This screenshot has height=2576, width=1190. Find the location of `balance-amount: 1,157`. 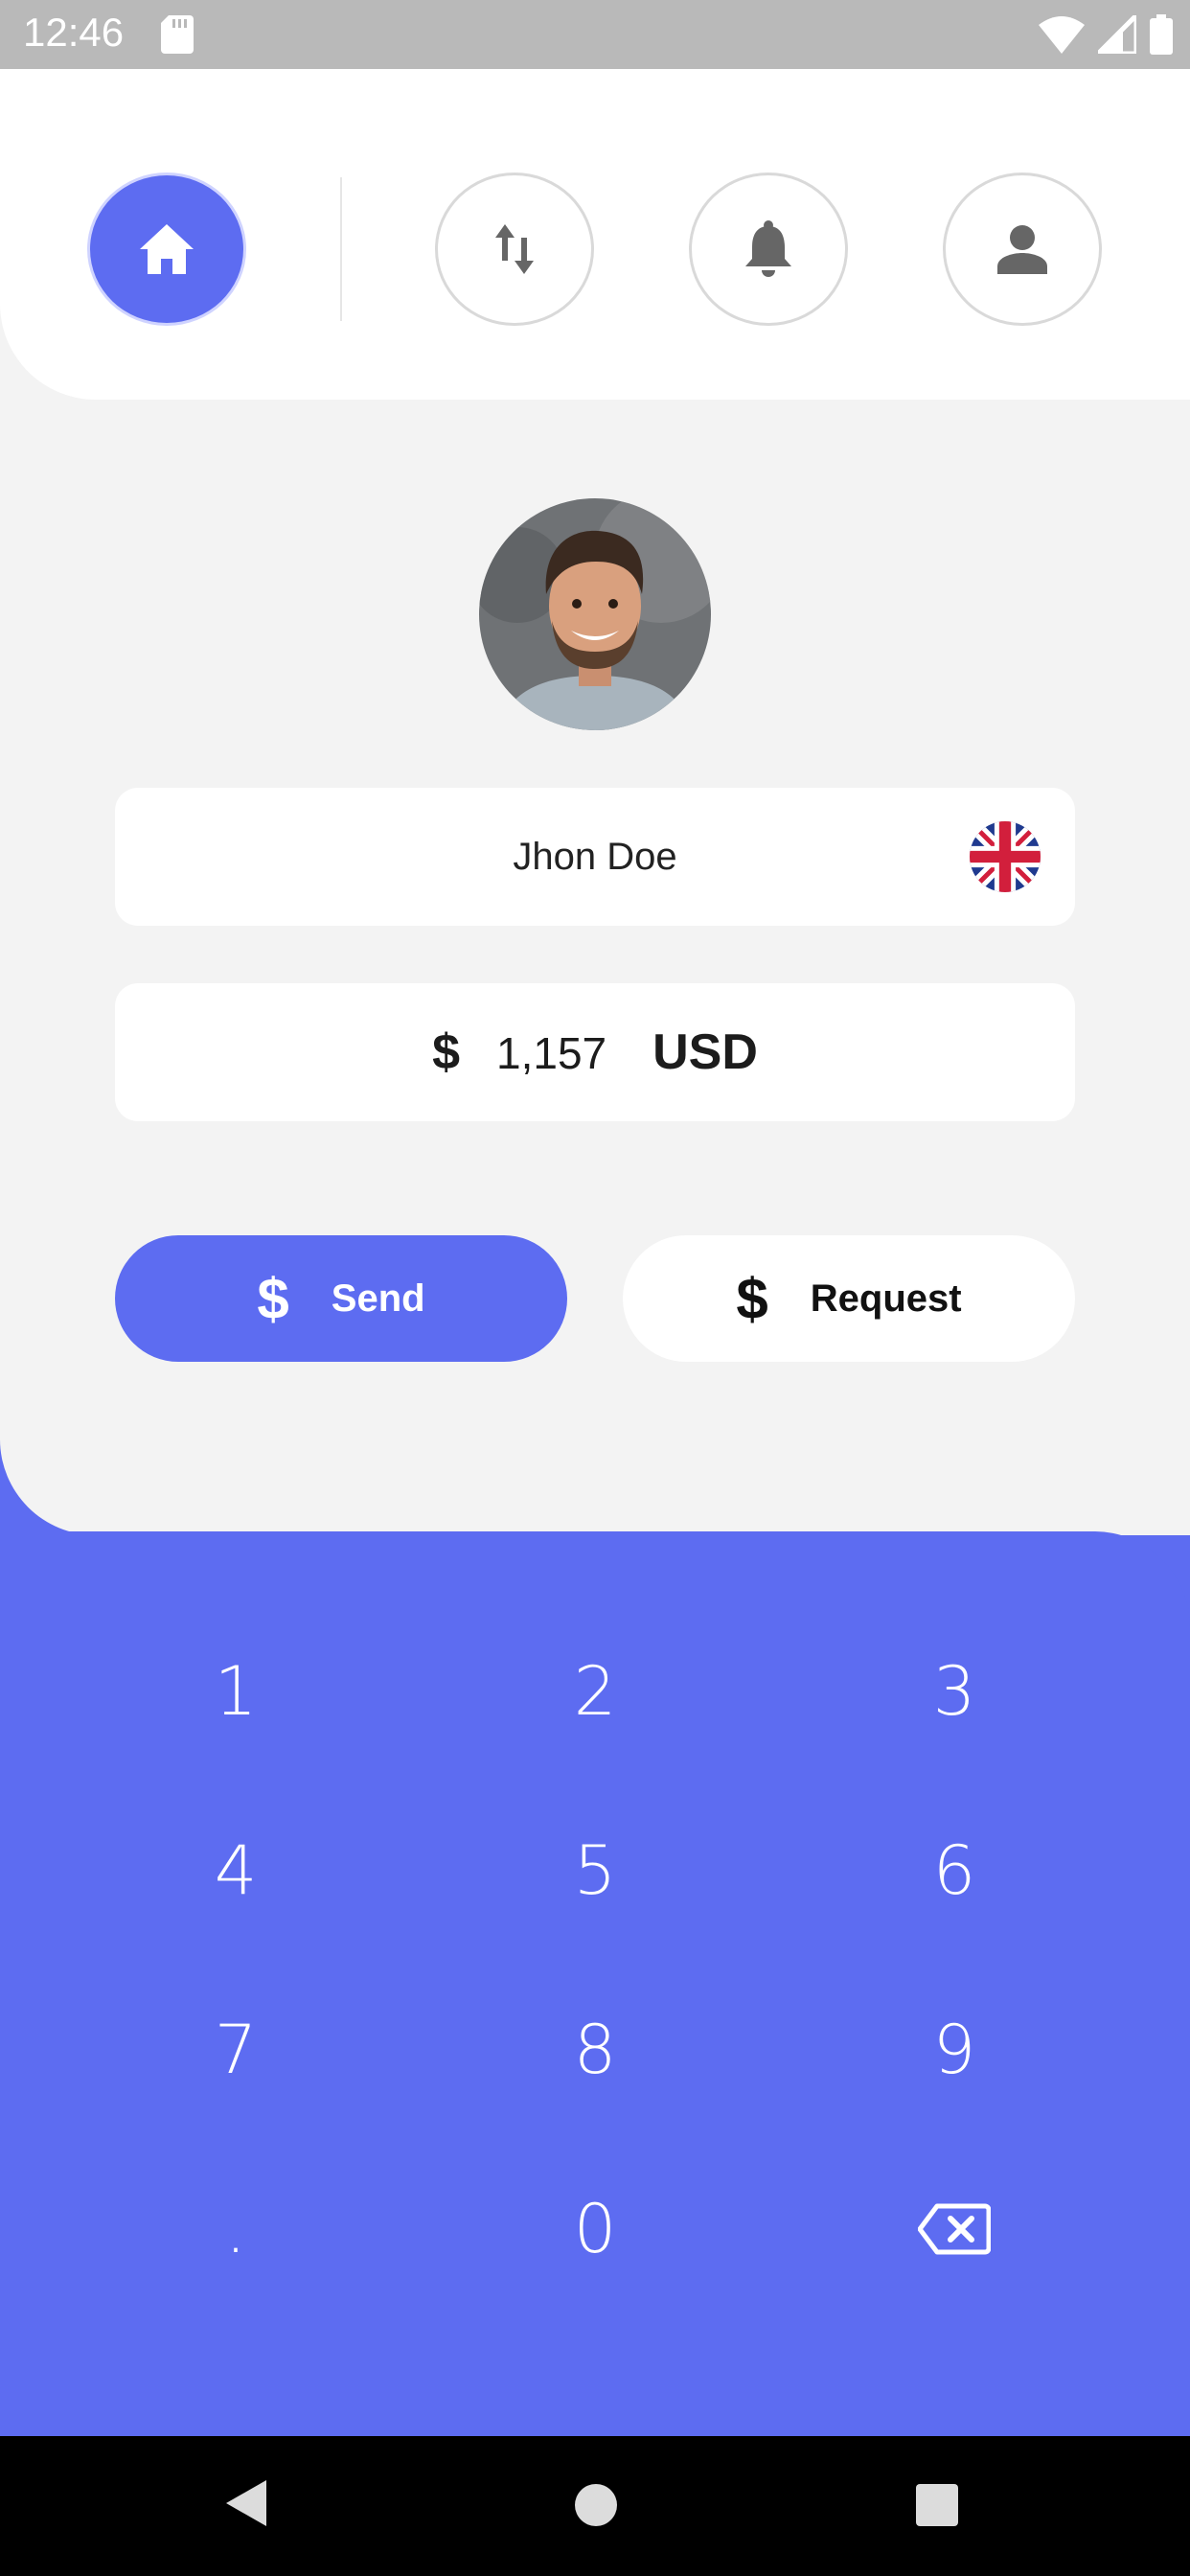

balance-amount: 1,157 is located at coordinates (552, 1053).